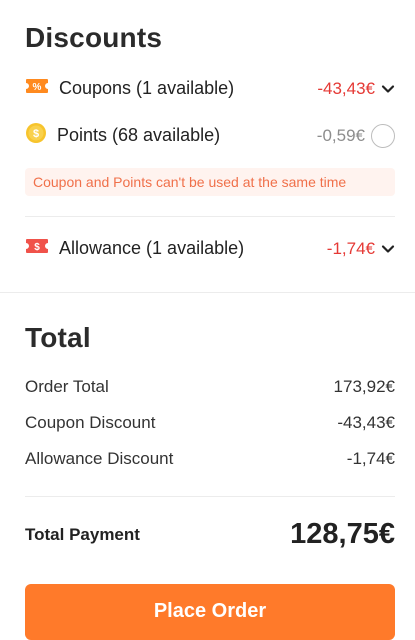 The image size is (415, 640). What do you see at coordinates (366, 422) in the screenshot?
I see `line-value: -43,43€` at bounding box center [366, 422].